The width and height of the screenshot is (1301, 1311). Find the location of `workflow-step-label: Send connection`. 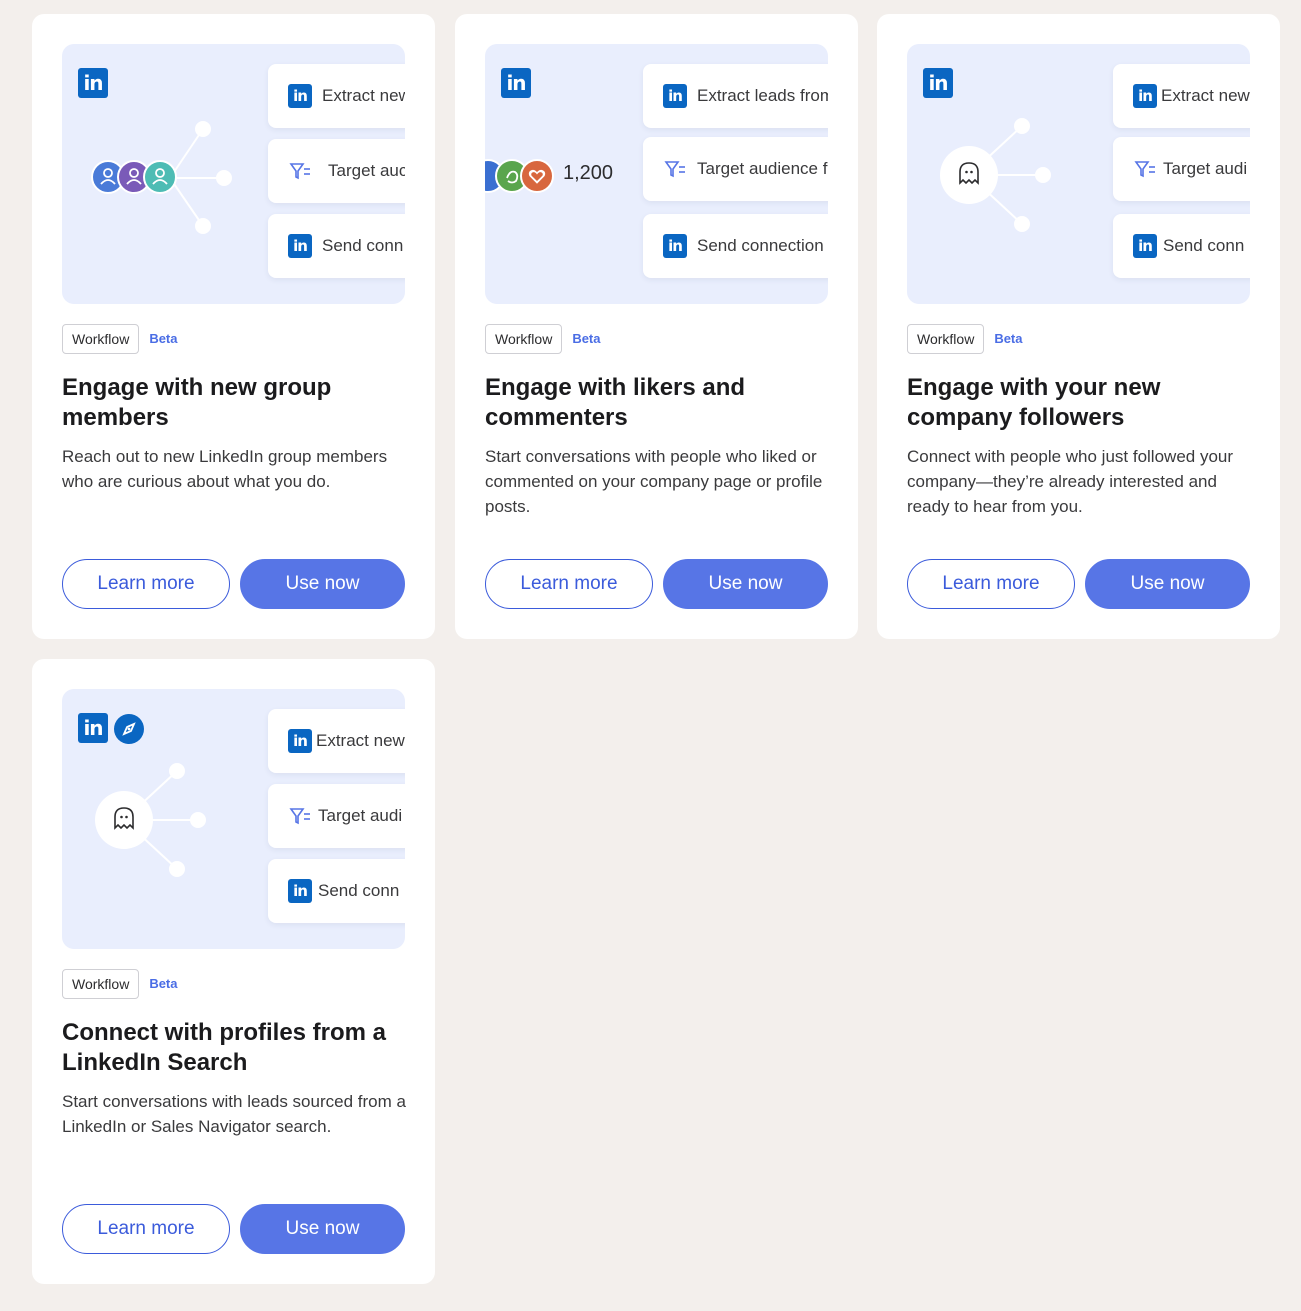

workflow-step-label: Send connection is located at coordinates (760, 245).